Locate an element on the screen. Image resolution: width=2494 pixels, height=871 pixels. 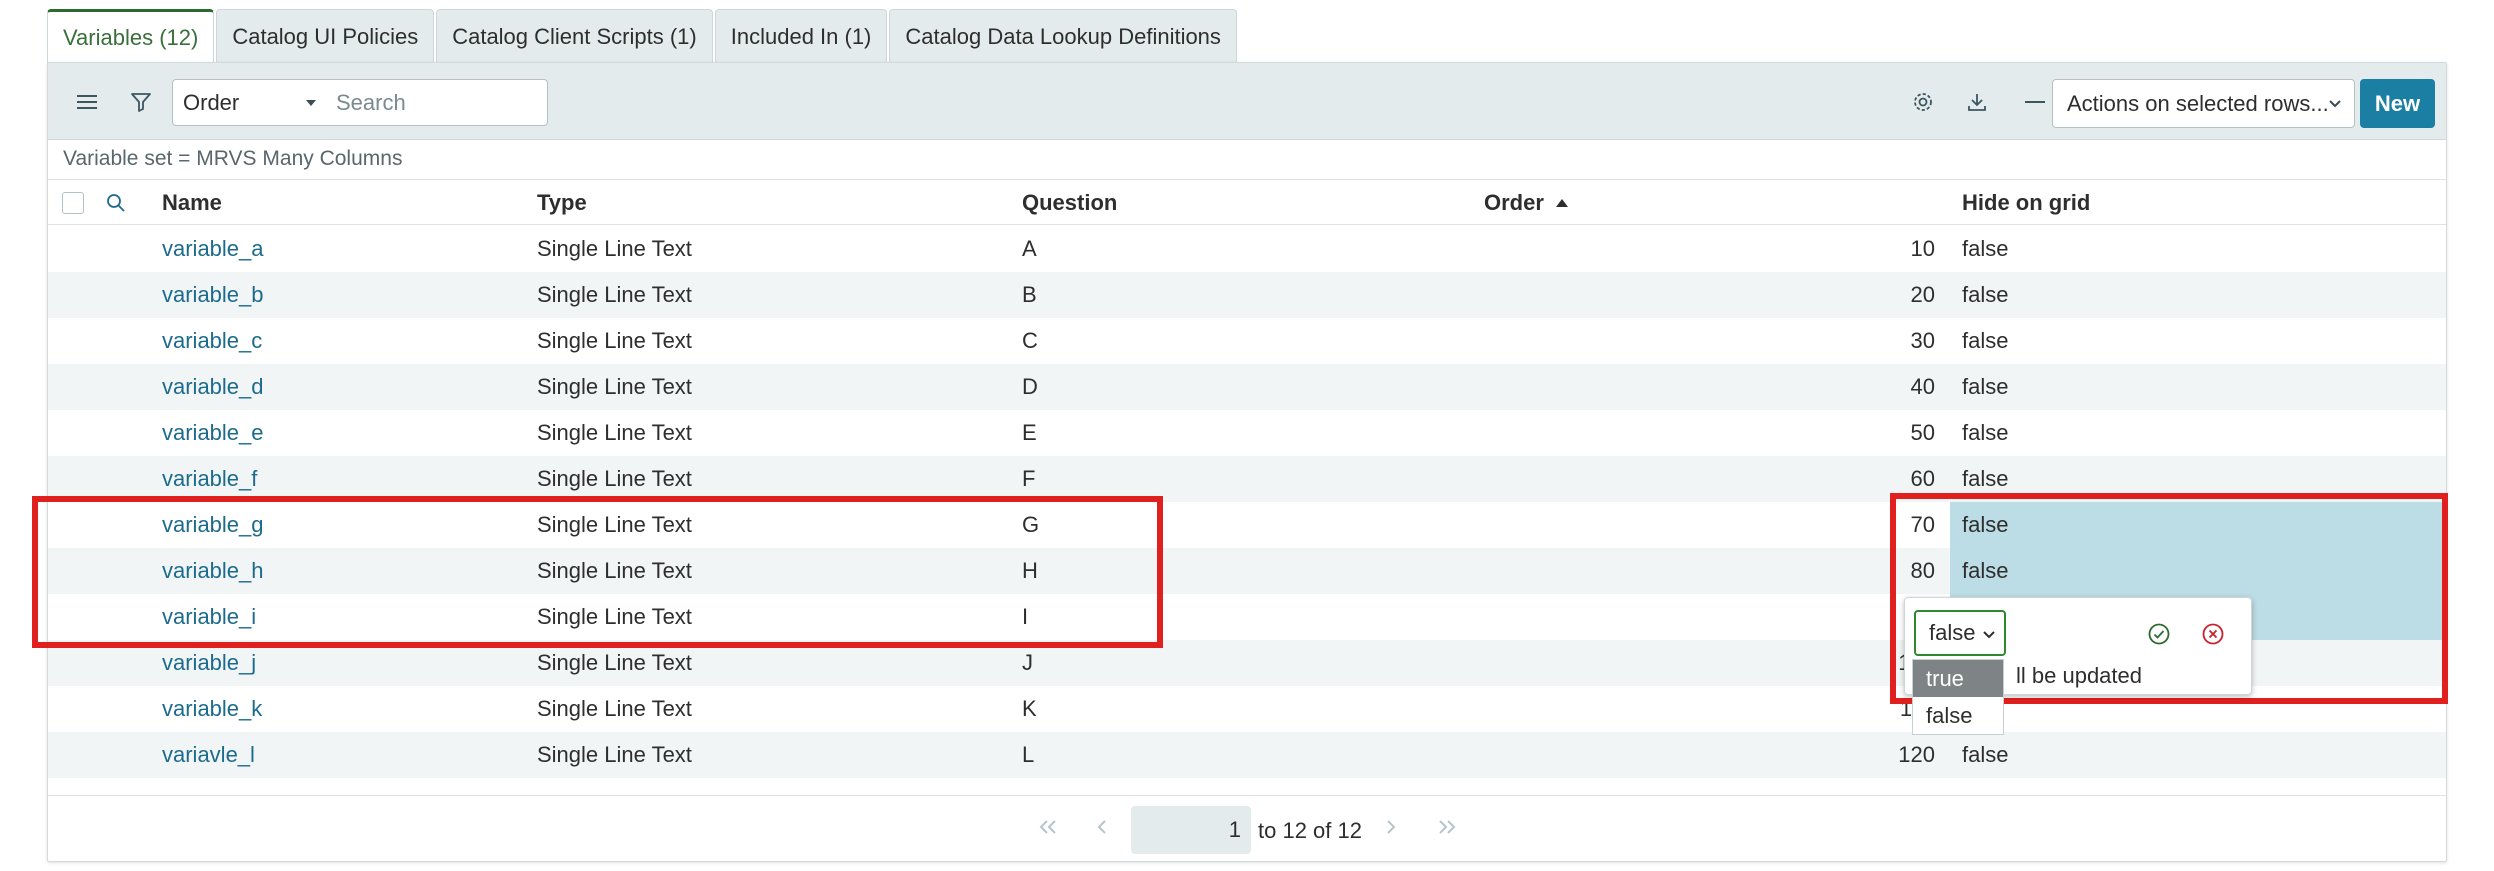
option-true: true is located at coordinates (1958, 678).